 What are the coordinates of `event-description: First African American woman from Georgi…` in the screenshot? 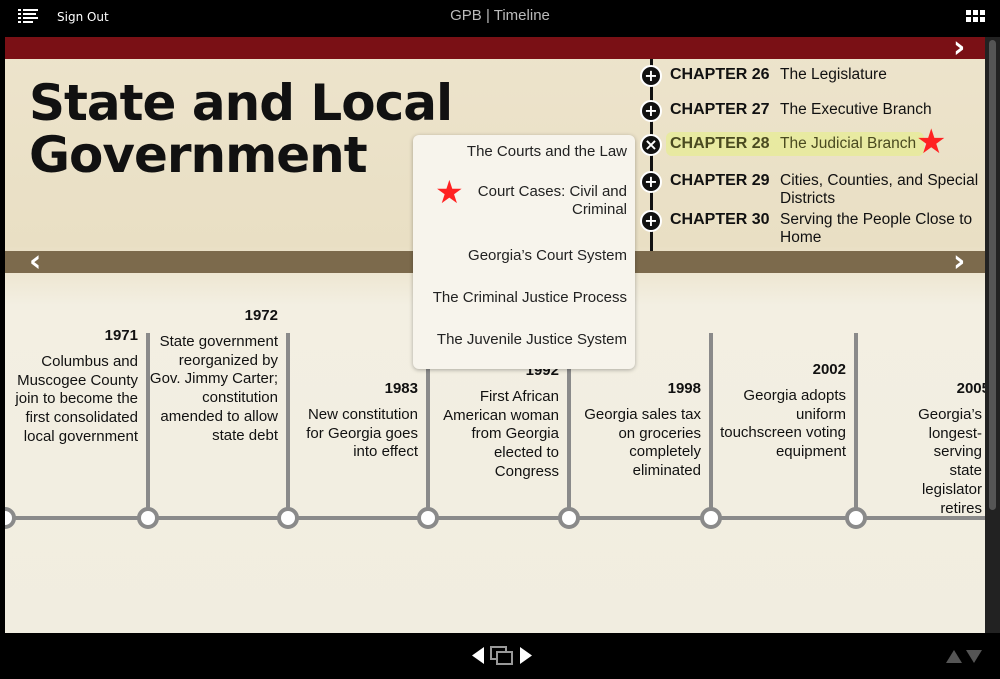 It's located at (501, 434).